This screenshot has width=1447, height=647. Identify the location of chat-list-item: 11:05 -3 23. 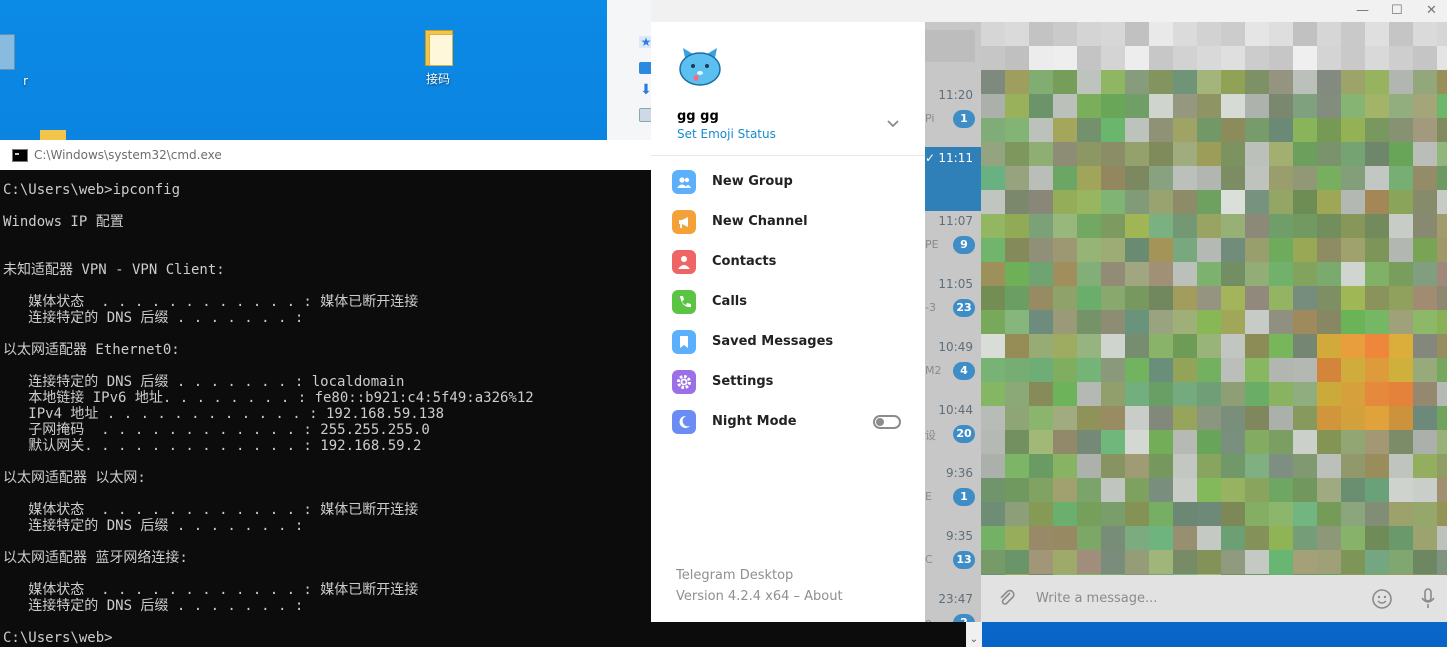
(953, 305).